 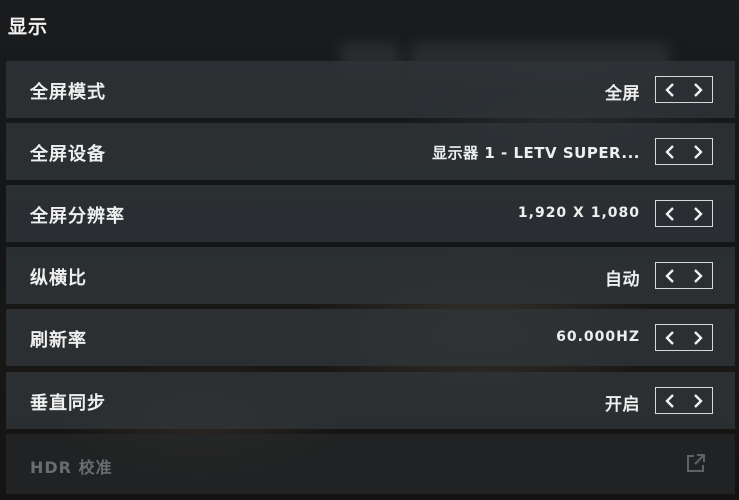 I want to click on setting-row-aspect-ratio: 纵横比 自动, so click(x=370, y=275).